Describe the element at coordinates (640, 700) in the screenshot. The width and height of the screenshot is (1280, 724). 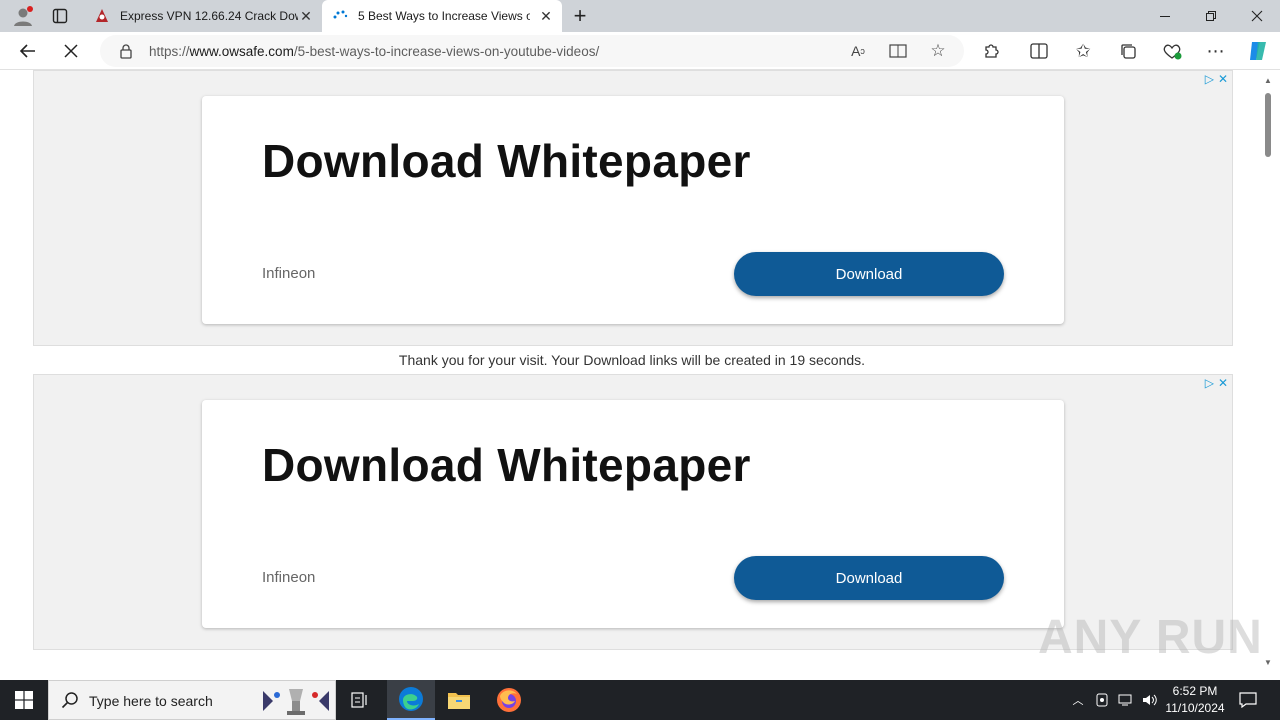
I see `windows-taskbar: Type here to search ︿ 6:52 PM 11/10/2024` at that location.